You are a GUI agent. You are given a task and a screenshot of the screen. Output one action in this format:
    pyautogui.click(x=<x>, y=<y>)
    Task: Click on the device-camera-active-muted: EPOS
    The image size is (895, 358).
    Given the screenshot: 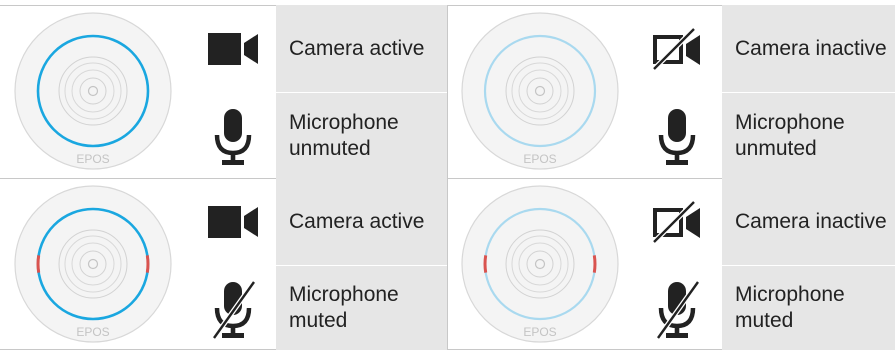 What is the action you would take?
    pyautogui.click(x=95, y=265)
    